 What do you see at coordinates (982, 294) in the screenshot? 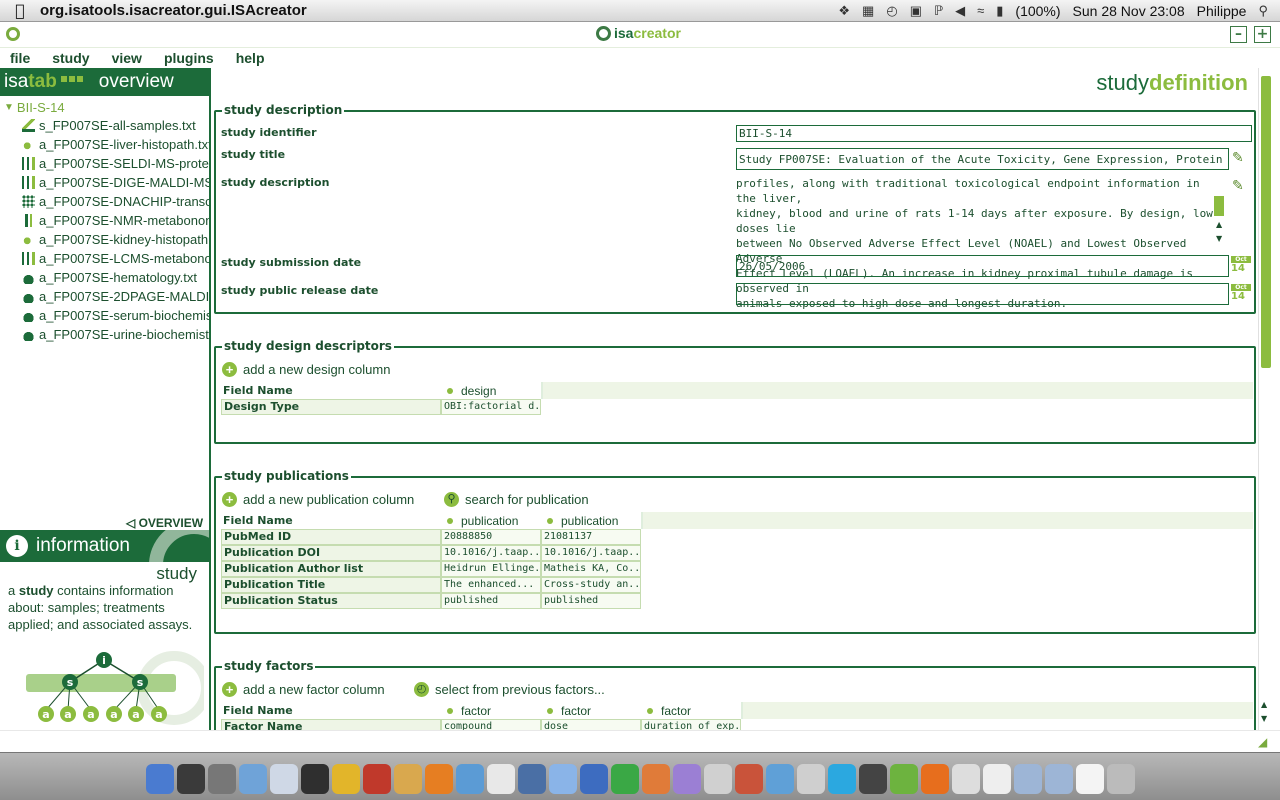
I see `release-date-field` at bounding box center [982, 294].